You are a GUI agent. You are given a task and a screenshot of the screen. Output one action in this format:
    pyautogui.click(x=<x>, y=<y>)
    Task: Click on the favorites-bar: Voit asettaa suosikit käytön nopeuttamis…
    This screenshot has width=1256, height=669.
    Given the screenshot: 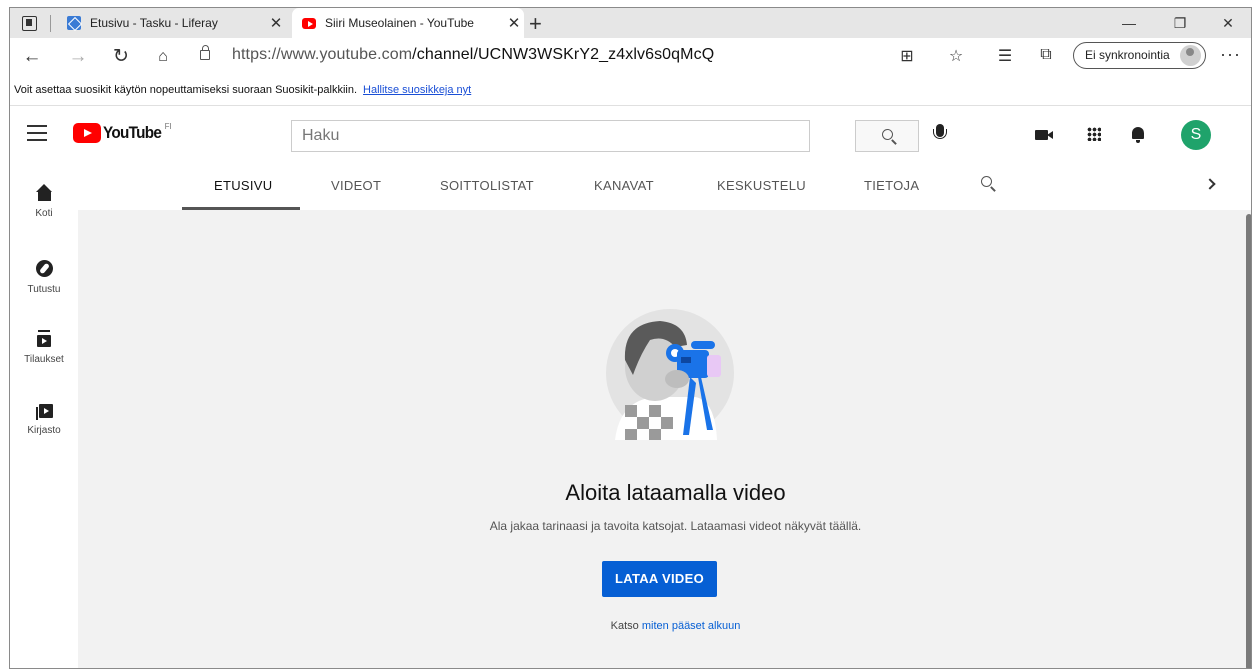 What is the action you would take?
    pyautogui.click(x=630, y=92)
    